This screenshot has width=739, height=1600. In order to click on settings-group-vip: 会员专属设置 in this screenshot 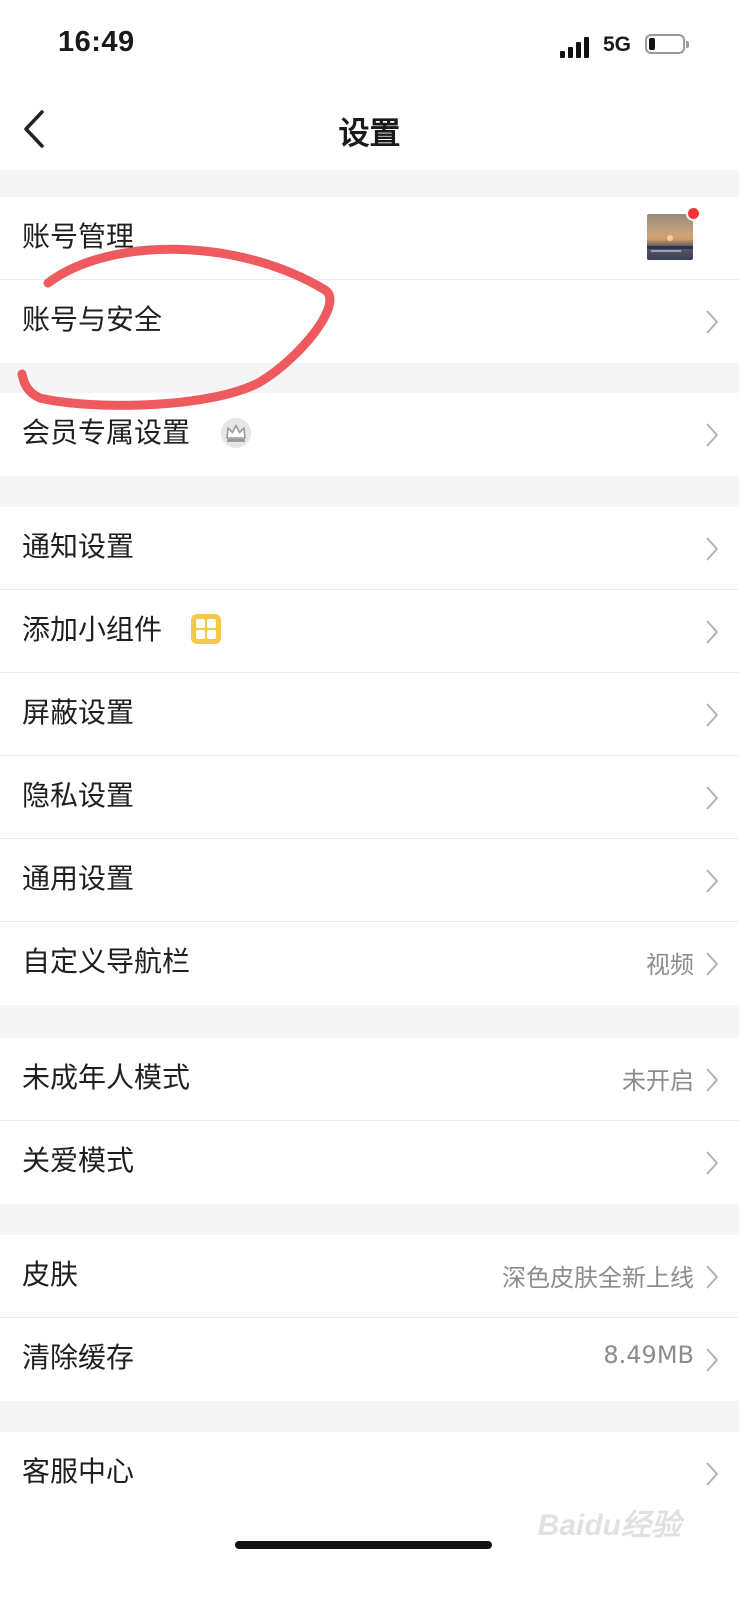, I will do `click(369, 434)`.